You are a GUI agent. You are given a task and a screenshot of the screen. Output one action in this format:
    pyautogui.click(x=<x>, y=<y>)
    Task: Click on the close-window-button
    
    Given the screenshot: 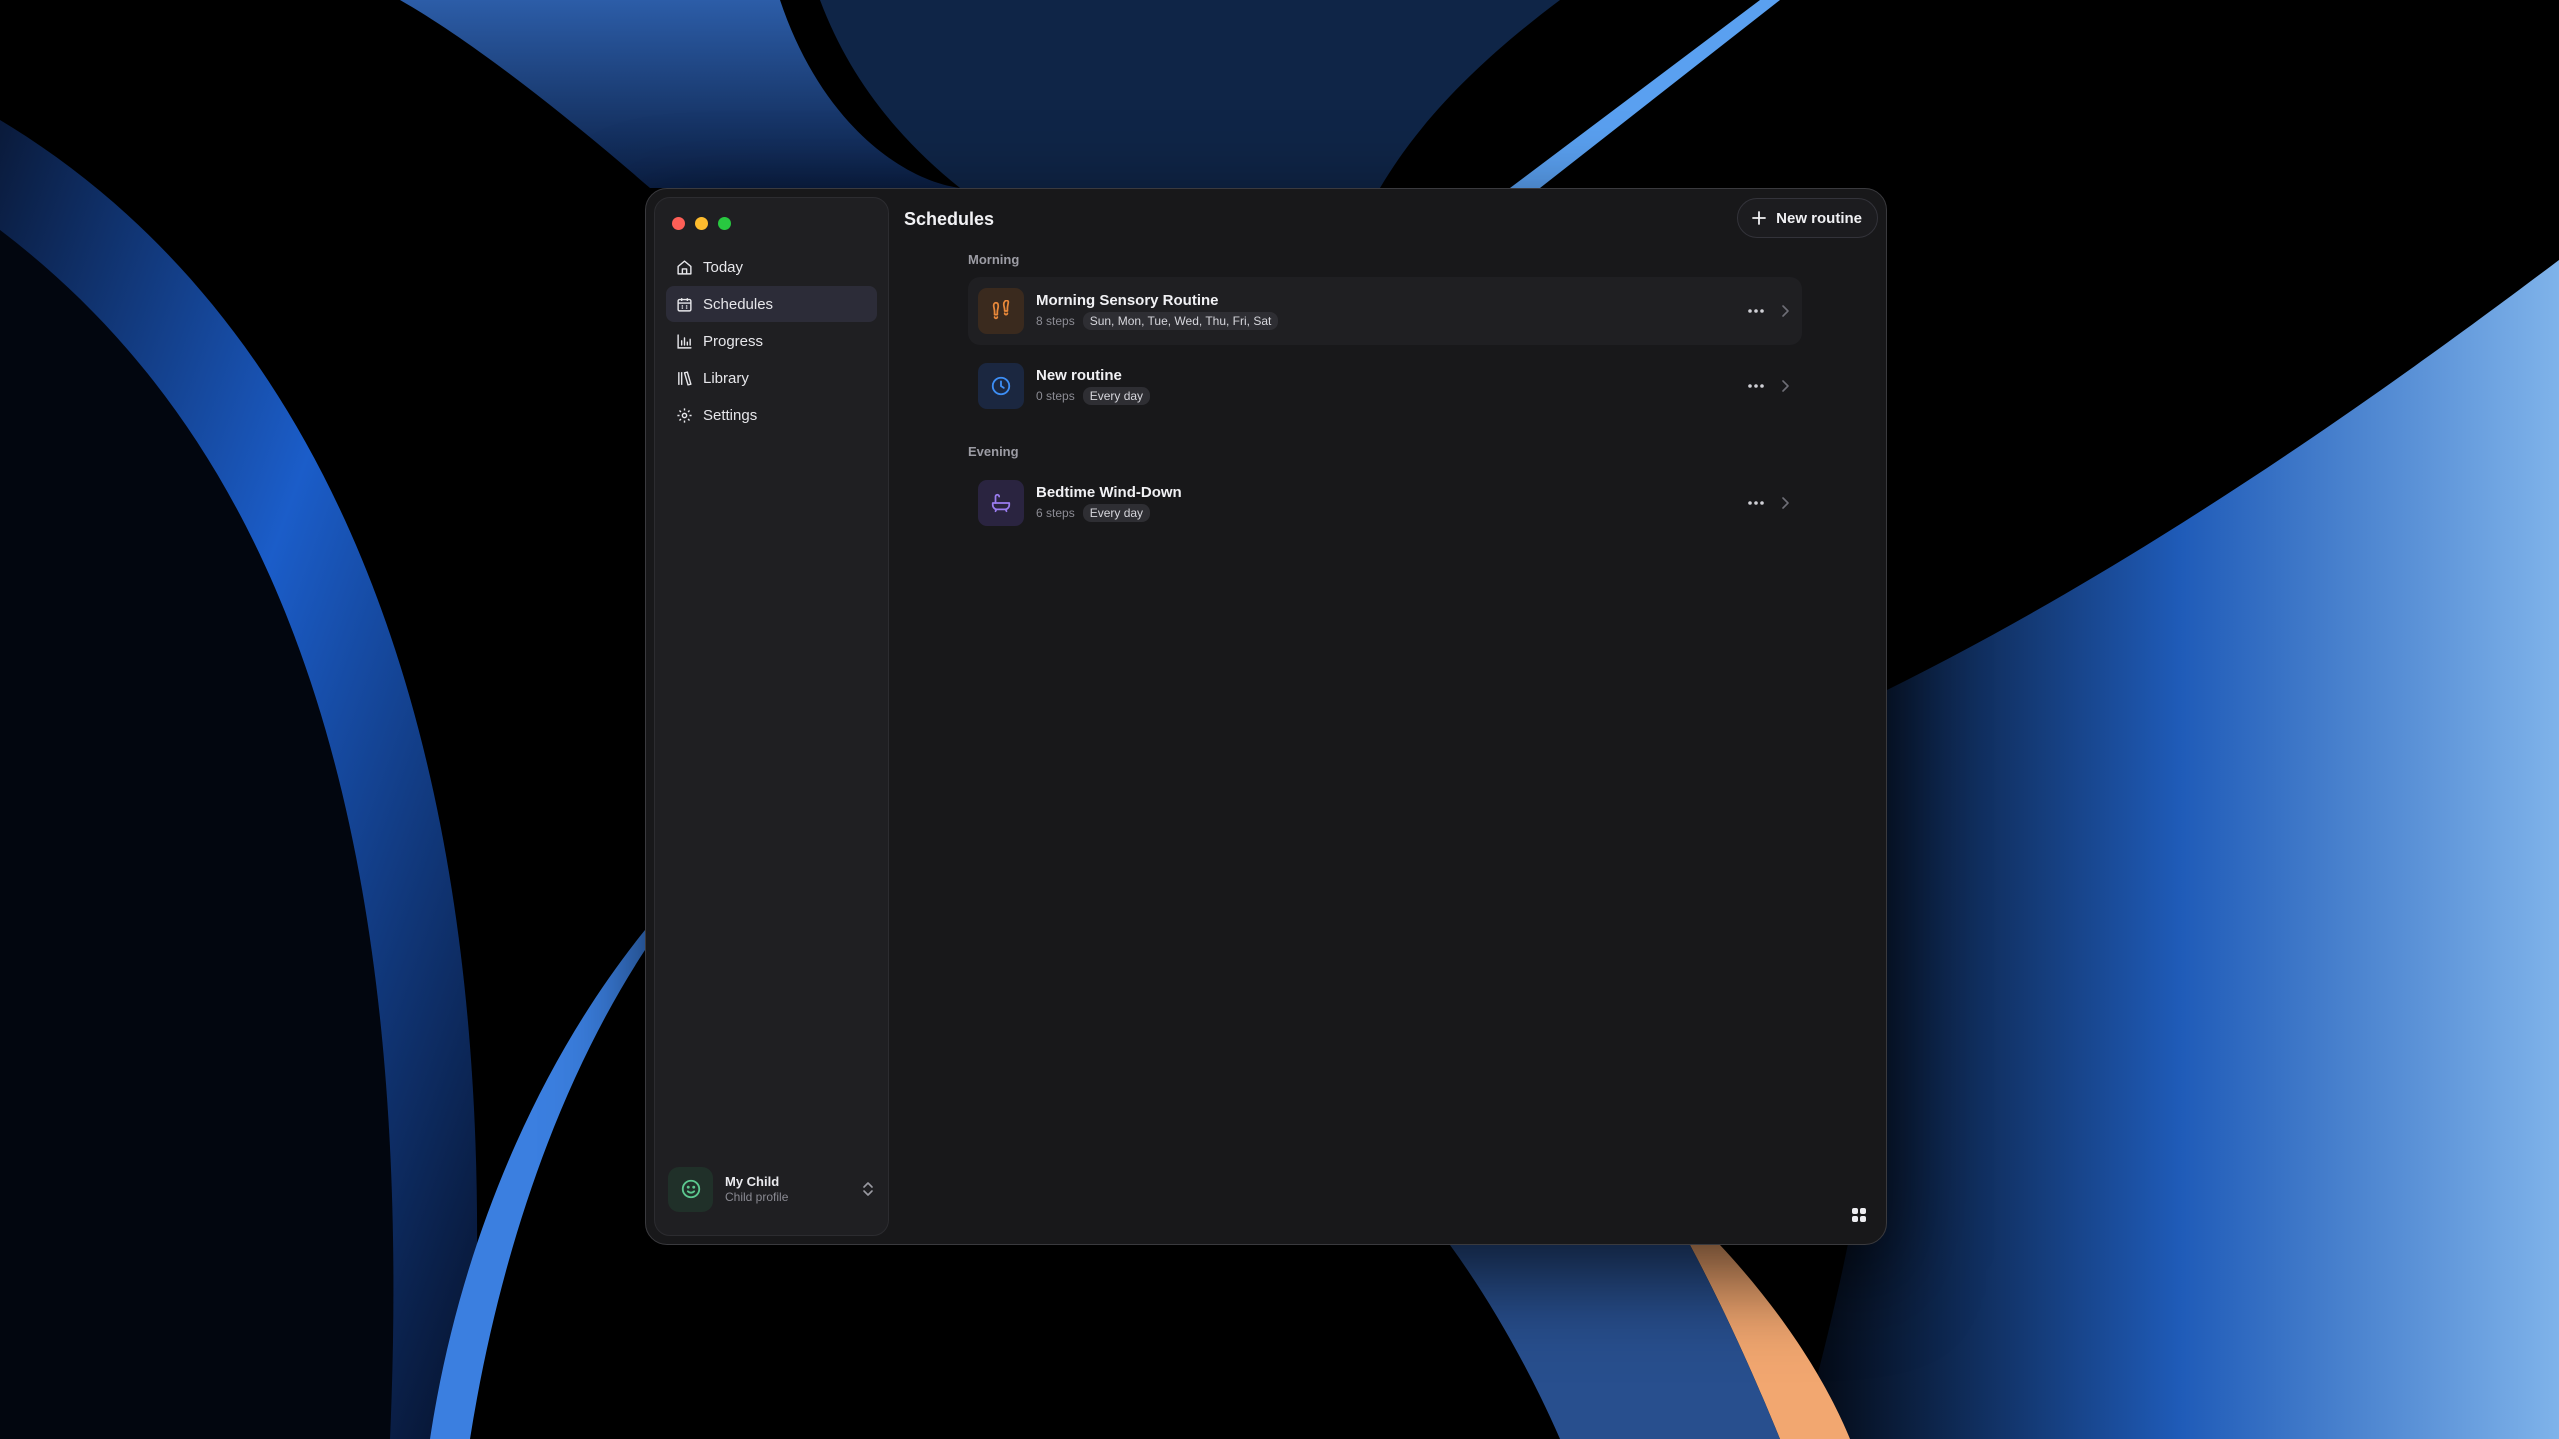 What is the action you would take?
    pyautogui.click(x=678, y=223)
    